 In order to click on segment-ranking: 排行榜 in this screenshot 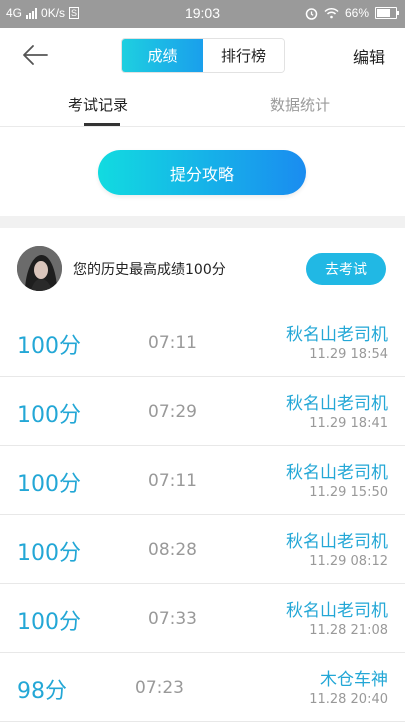, I will do `click(243, 55)`.